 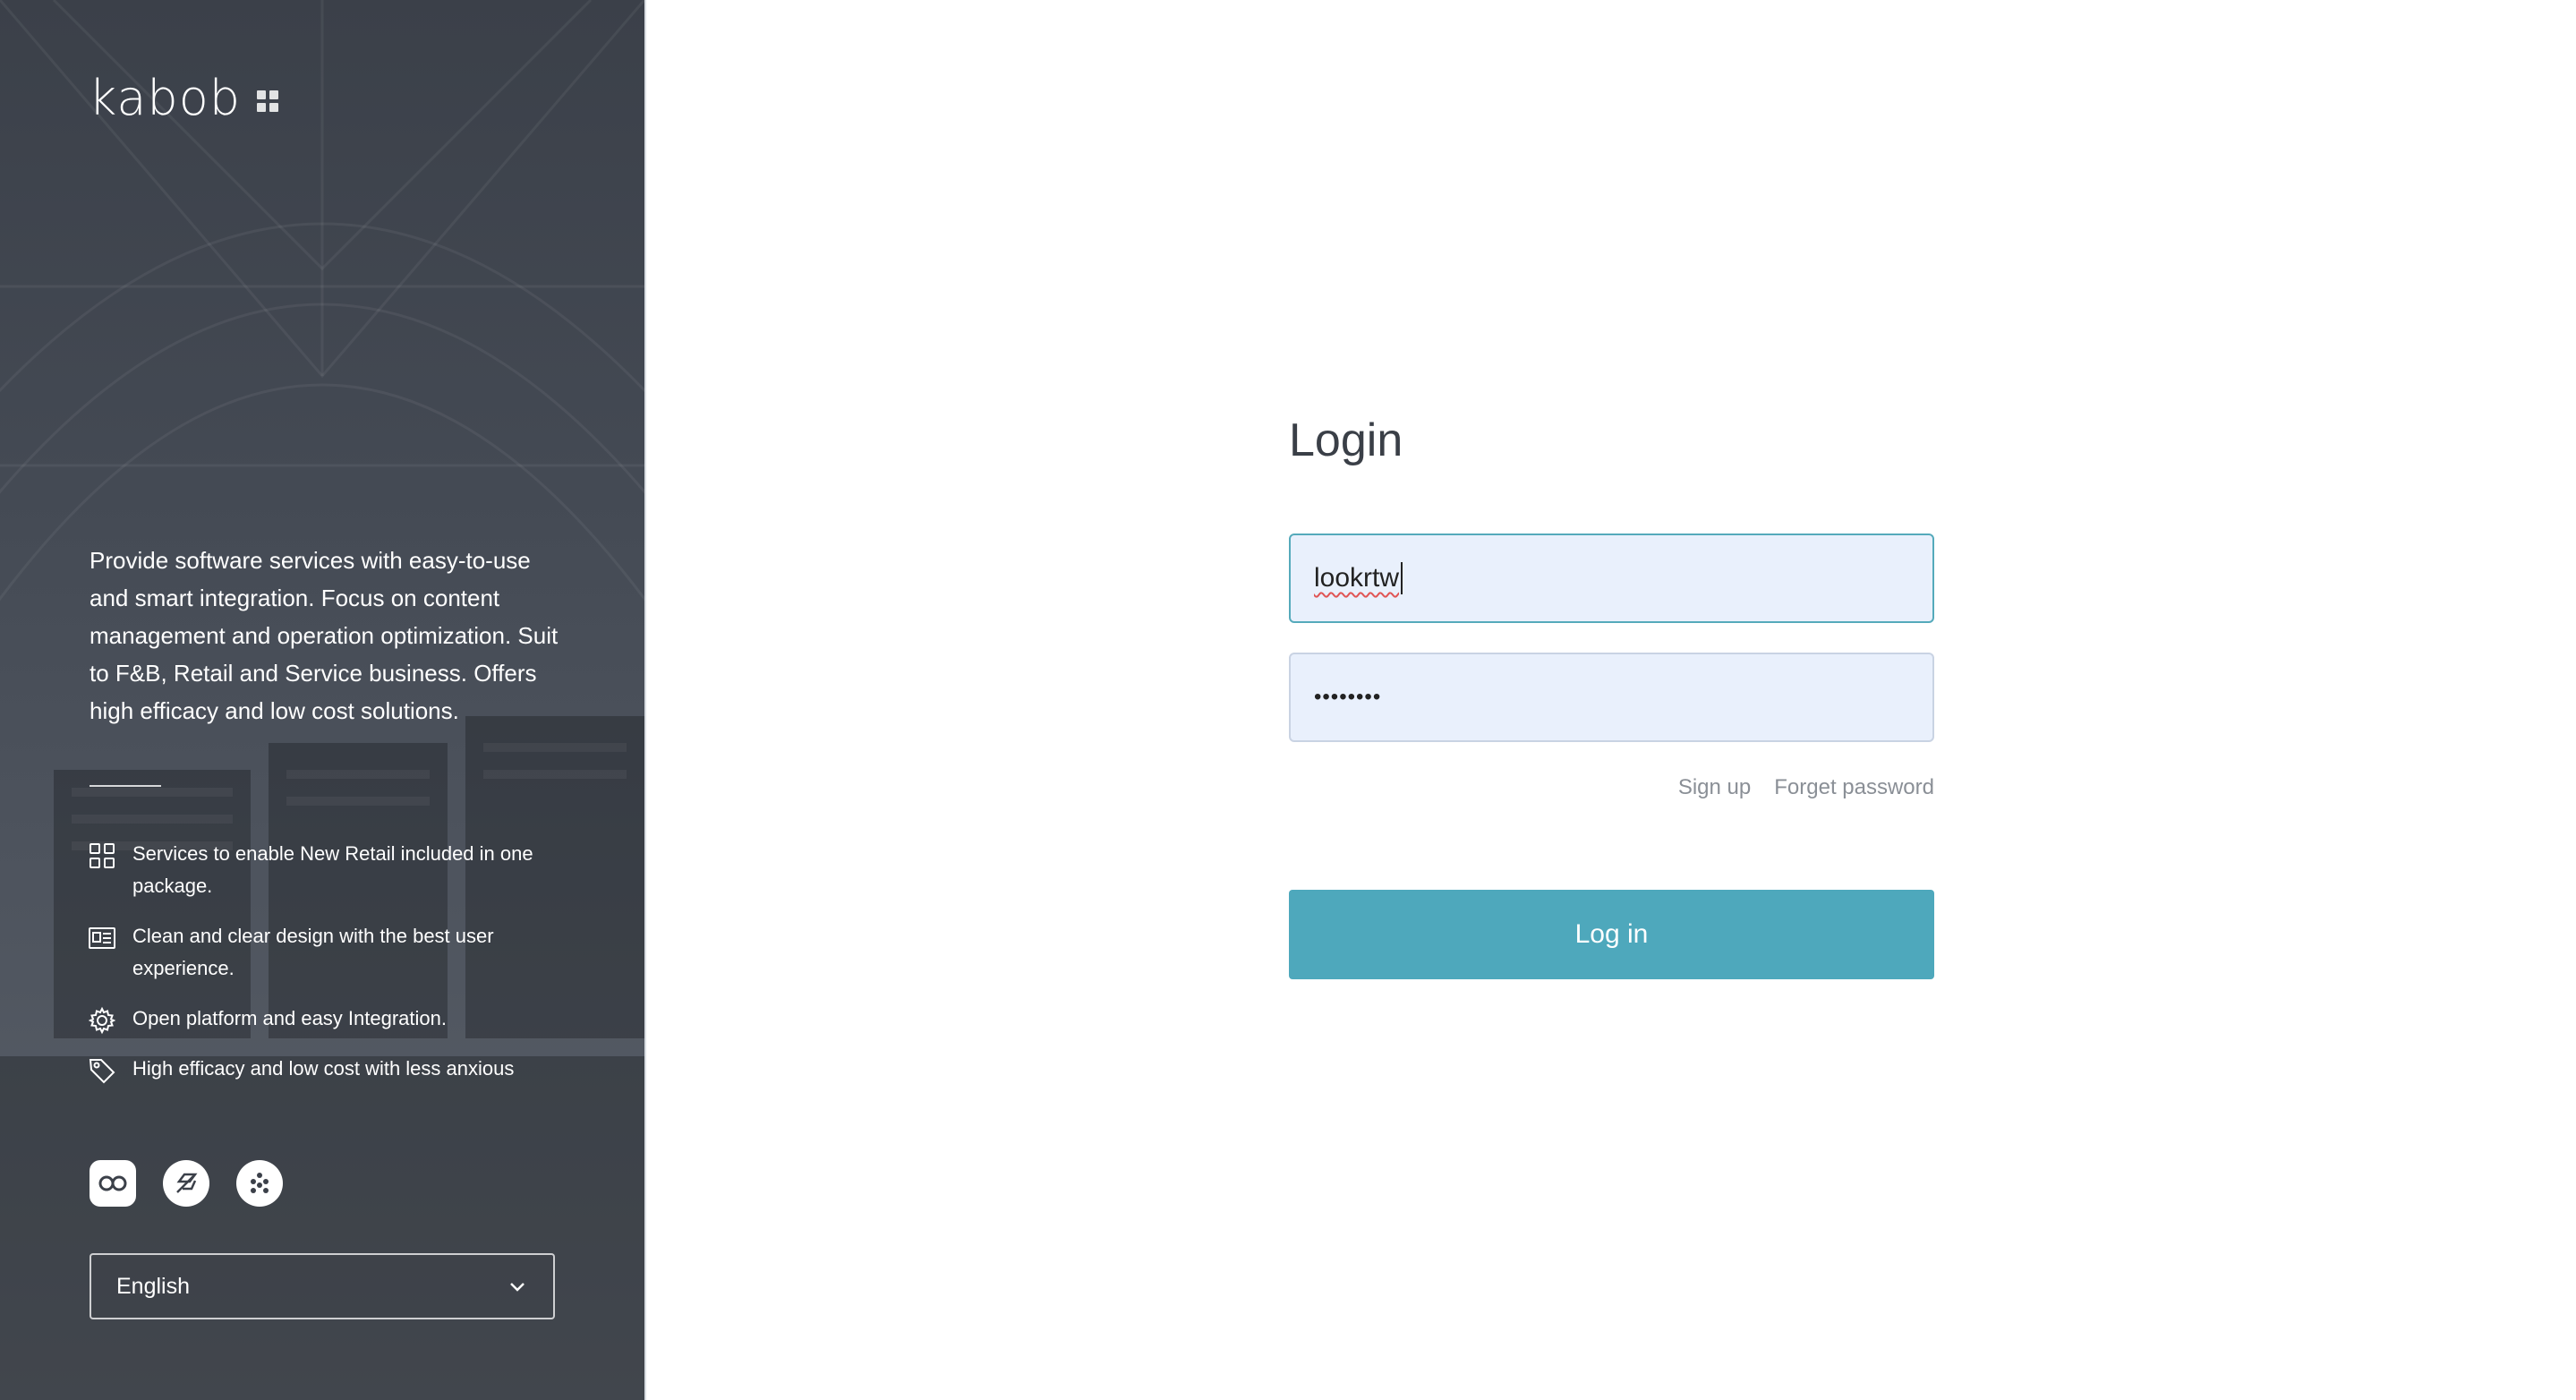 What do you see at coordinates (153, 1286) in the screenshot?
I see `language-select-value: English` at bounding box center [153, 1286].